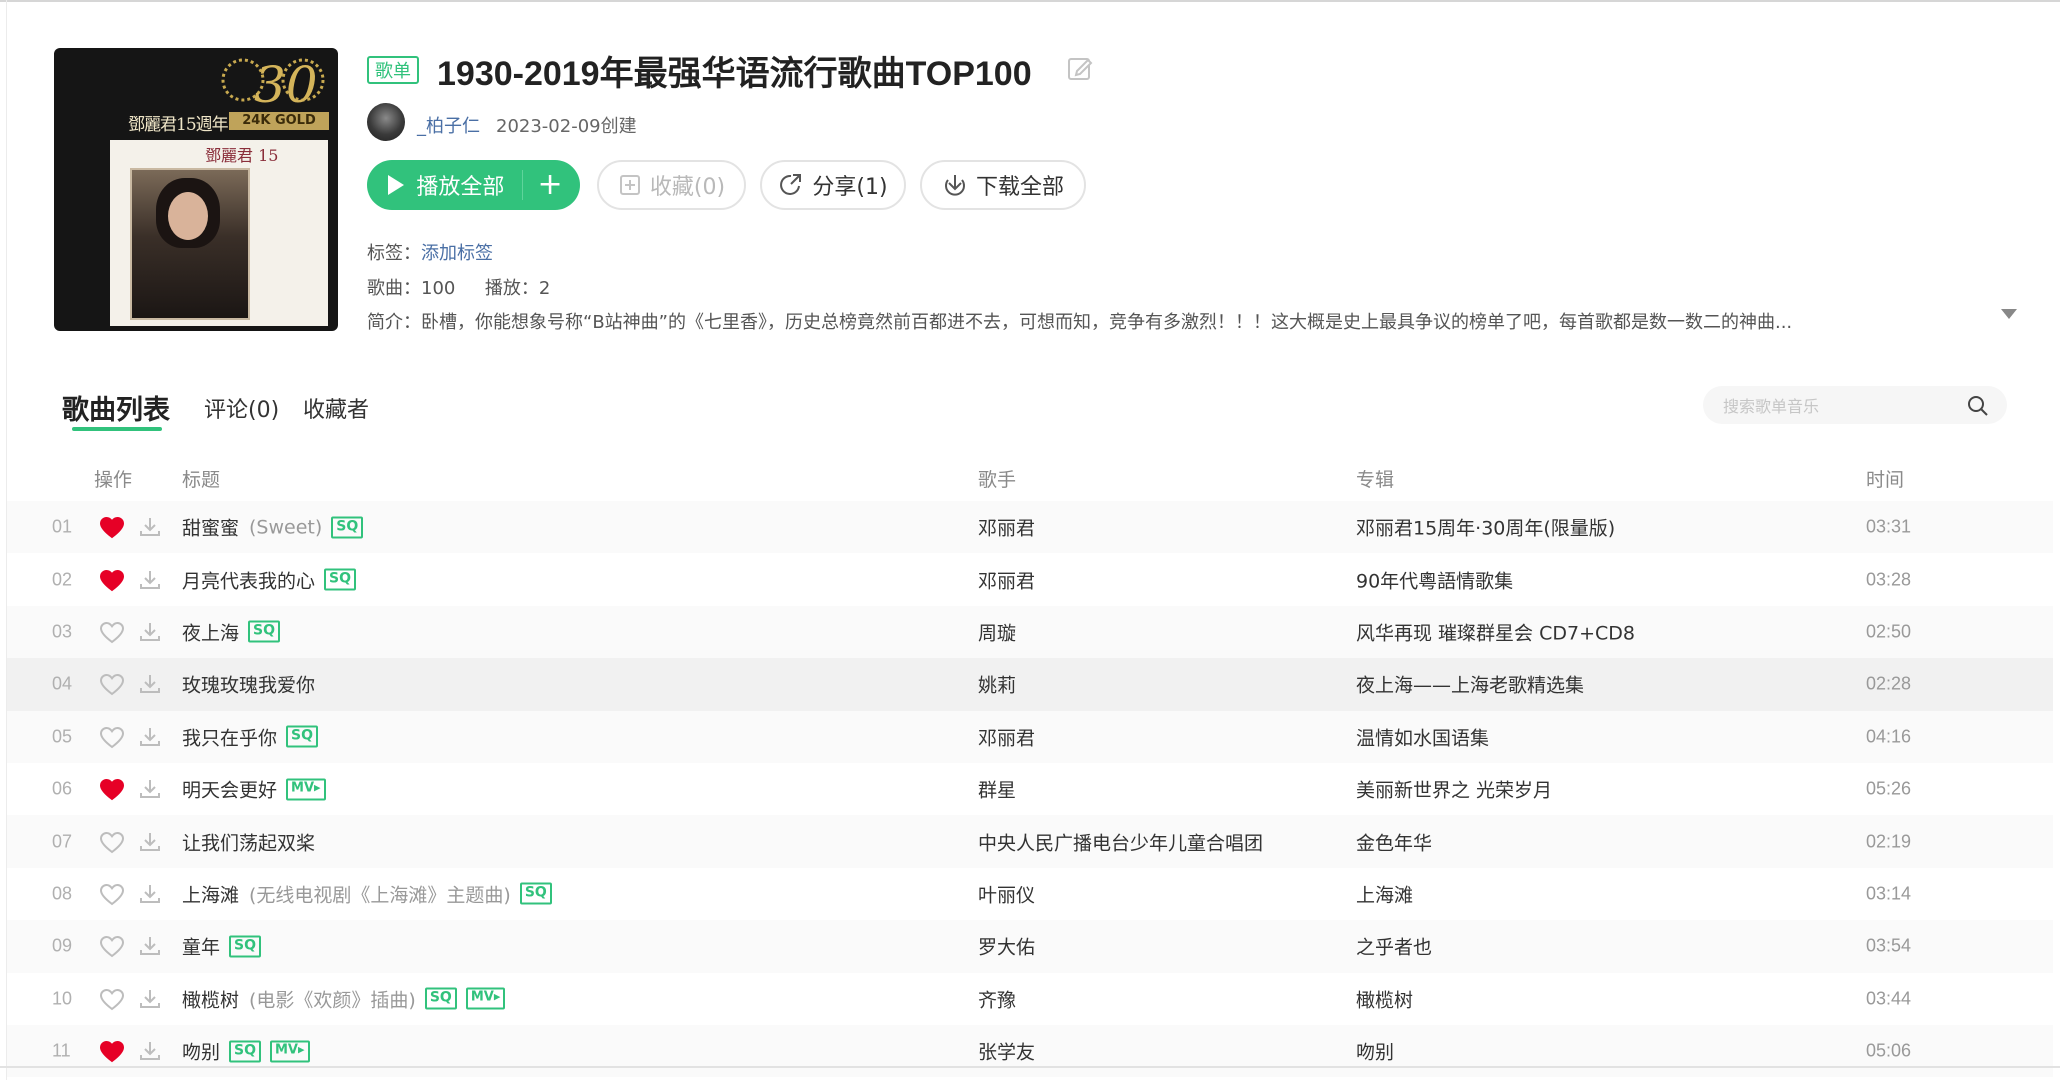 This screenshot has width=2060, height=1080. I want to click on song-artist: 周璇, so click(997, 631).